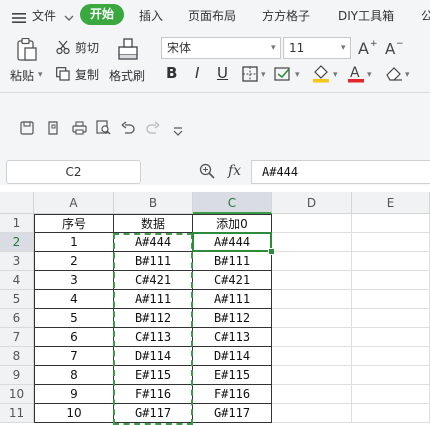 Image resolution: width=430 pixels, height=425 pixels. Describe the element at coordinates (391, 242) in the screenshot. I see `cell-e2` at that location.